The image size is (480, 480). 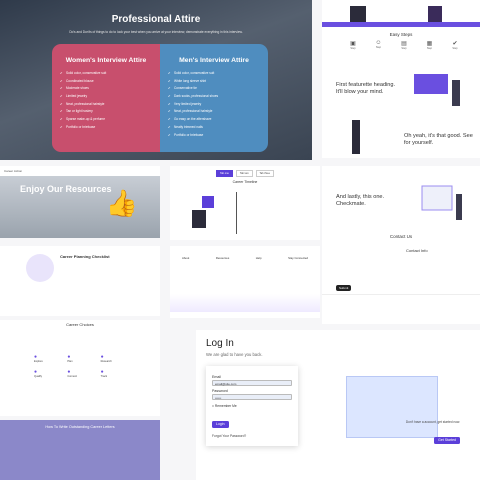 What do you see at coordinates (80, 281) in the screenshot?
I see `career-planning-section: Career Planning Checklist` at bounding box center [80, 281].